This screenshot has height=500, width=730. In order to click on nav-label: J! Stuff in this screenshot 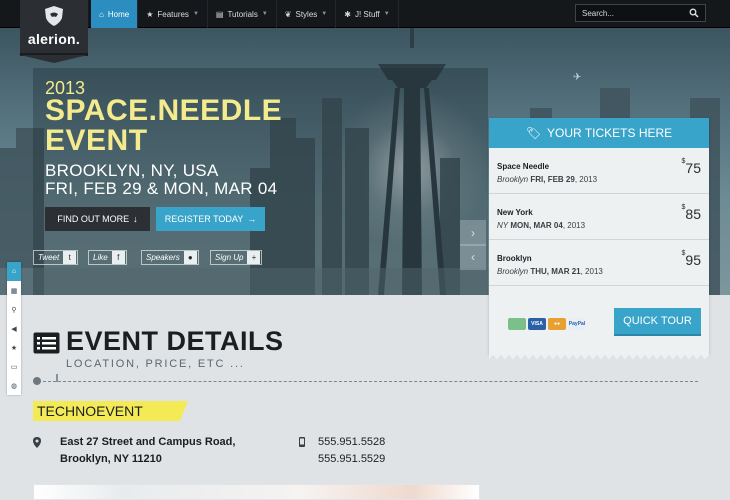, I will do `click(367, 14)`.